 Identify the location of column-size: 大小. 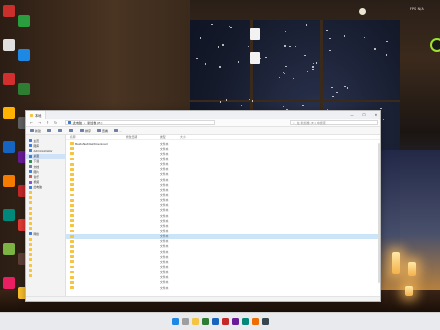
(190, 137).